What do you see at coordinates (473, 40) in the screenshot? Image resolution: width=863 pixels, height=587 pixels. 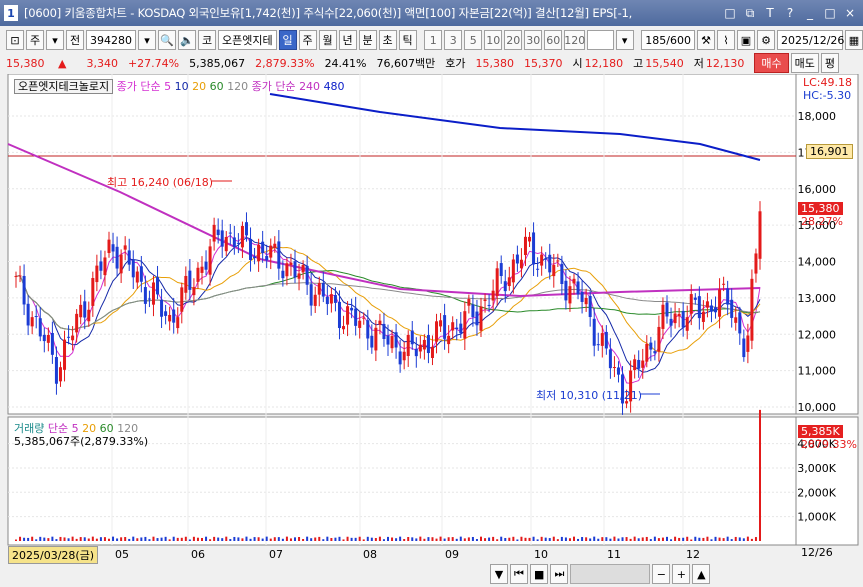 I see `interval-5: 5` at bounding box center [473, 40].